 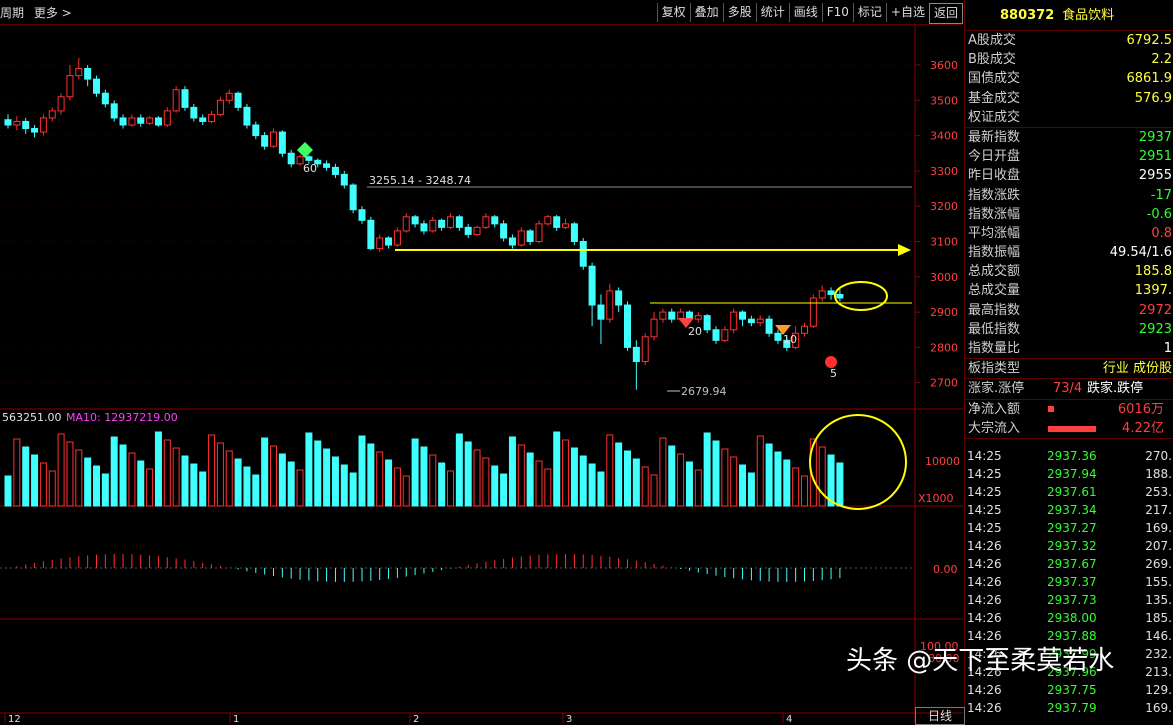 I want to click on toolbar-btn-8: 返回, so click(x=945, y=13).